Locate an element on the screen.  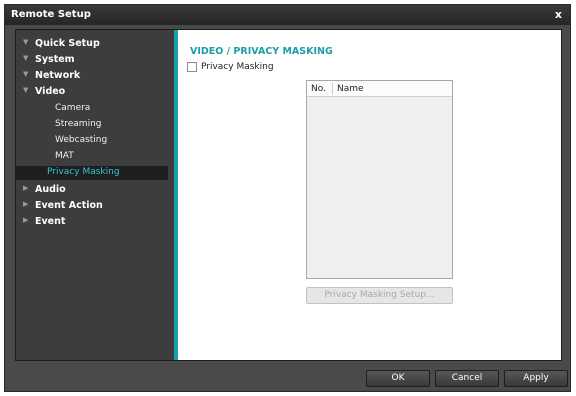
page-title: VIDEO / PRIVACY MASKING is located at coordinates (261, 51).